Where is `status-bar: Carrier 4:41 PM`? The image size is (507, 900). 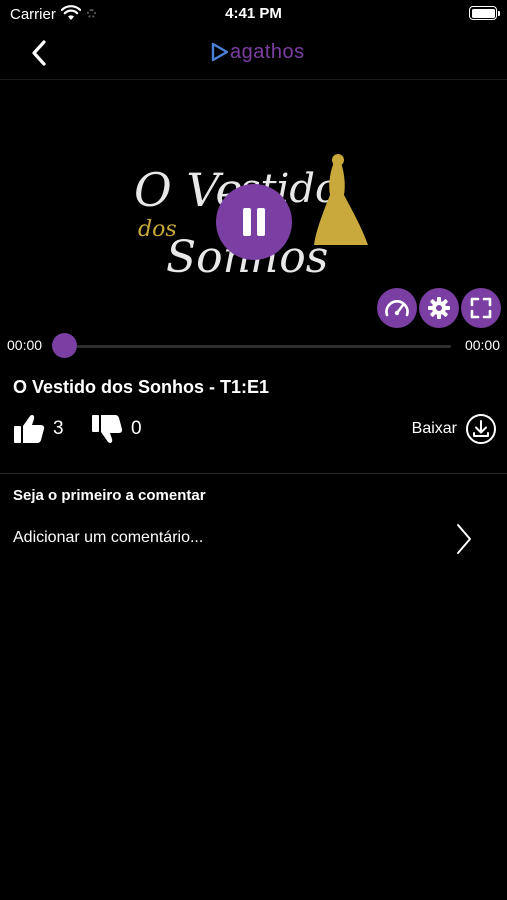 status-bar: Carrier 4:41 PM is located at coordinates (253, 14).